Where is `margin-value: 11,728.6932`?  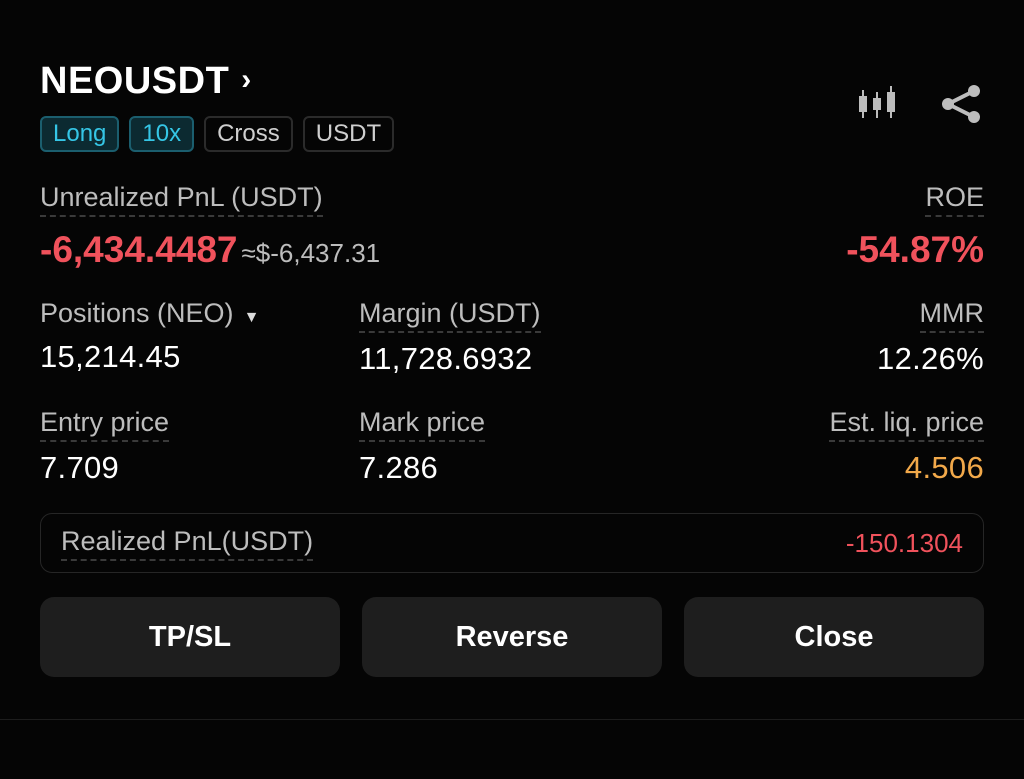 margin-value: 11,728.6932 is located at coordinates (446, 358).